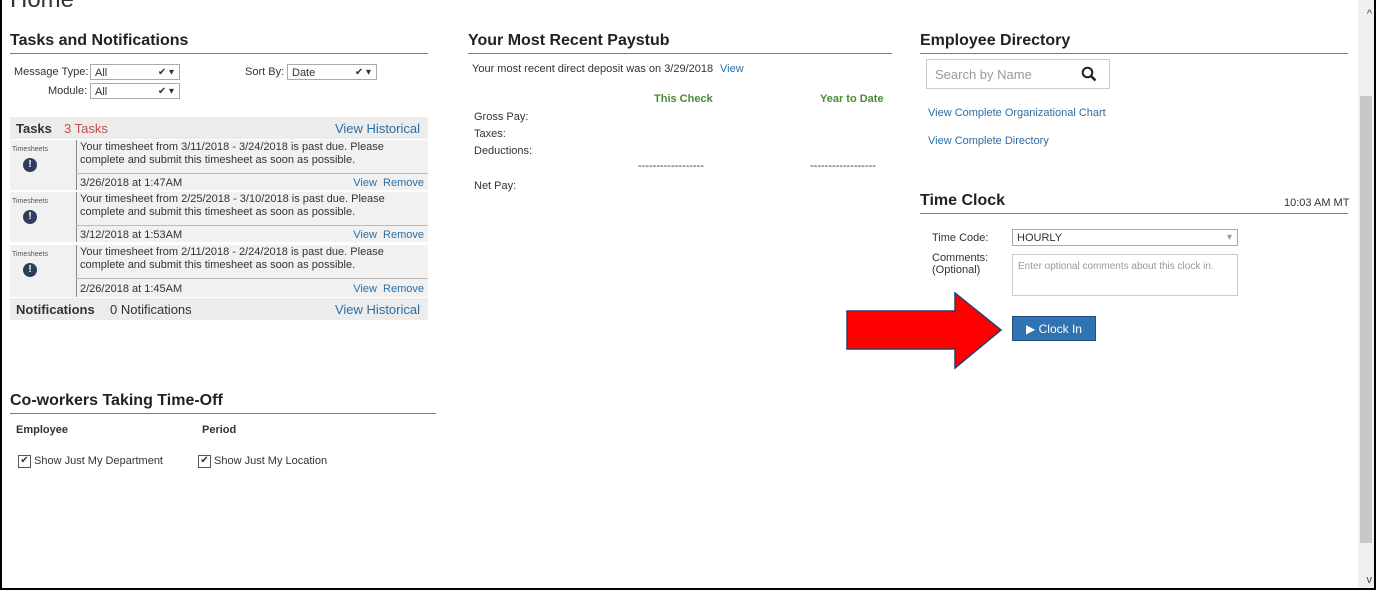 The height and width of the screenshot is (592, 1380). What do you see at coordinates (501, 117) in the screenshot?
I see `gross-pay-label: Gross Pay:` at bounding box center [501, 117].